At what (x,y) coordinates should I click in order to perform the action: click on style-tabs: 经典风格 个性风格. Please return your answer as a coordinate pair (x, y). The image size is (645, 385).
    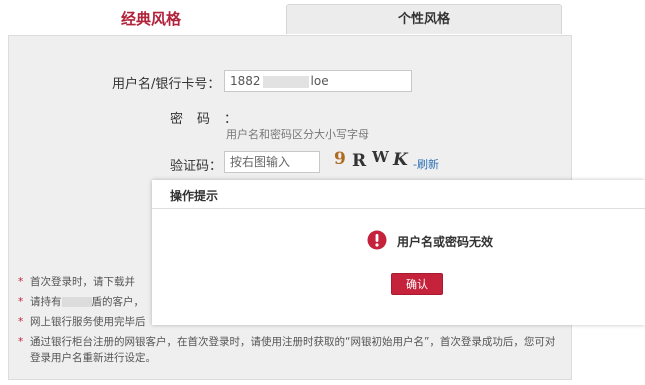
    Looking at the image, I should click on (322, 18).